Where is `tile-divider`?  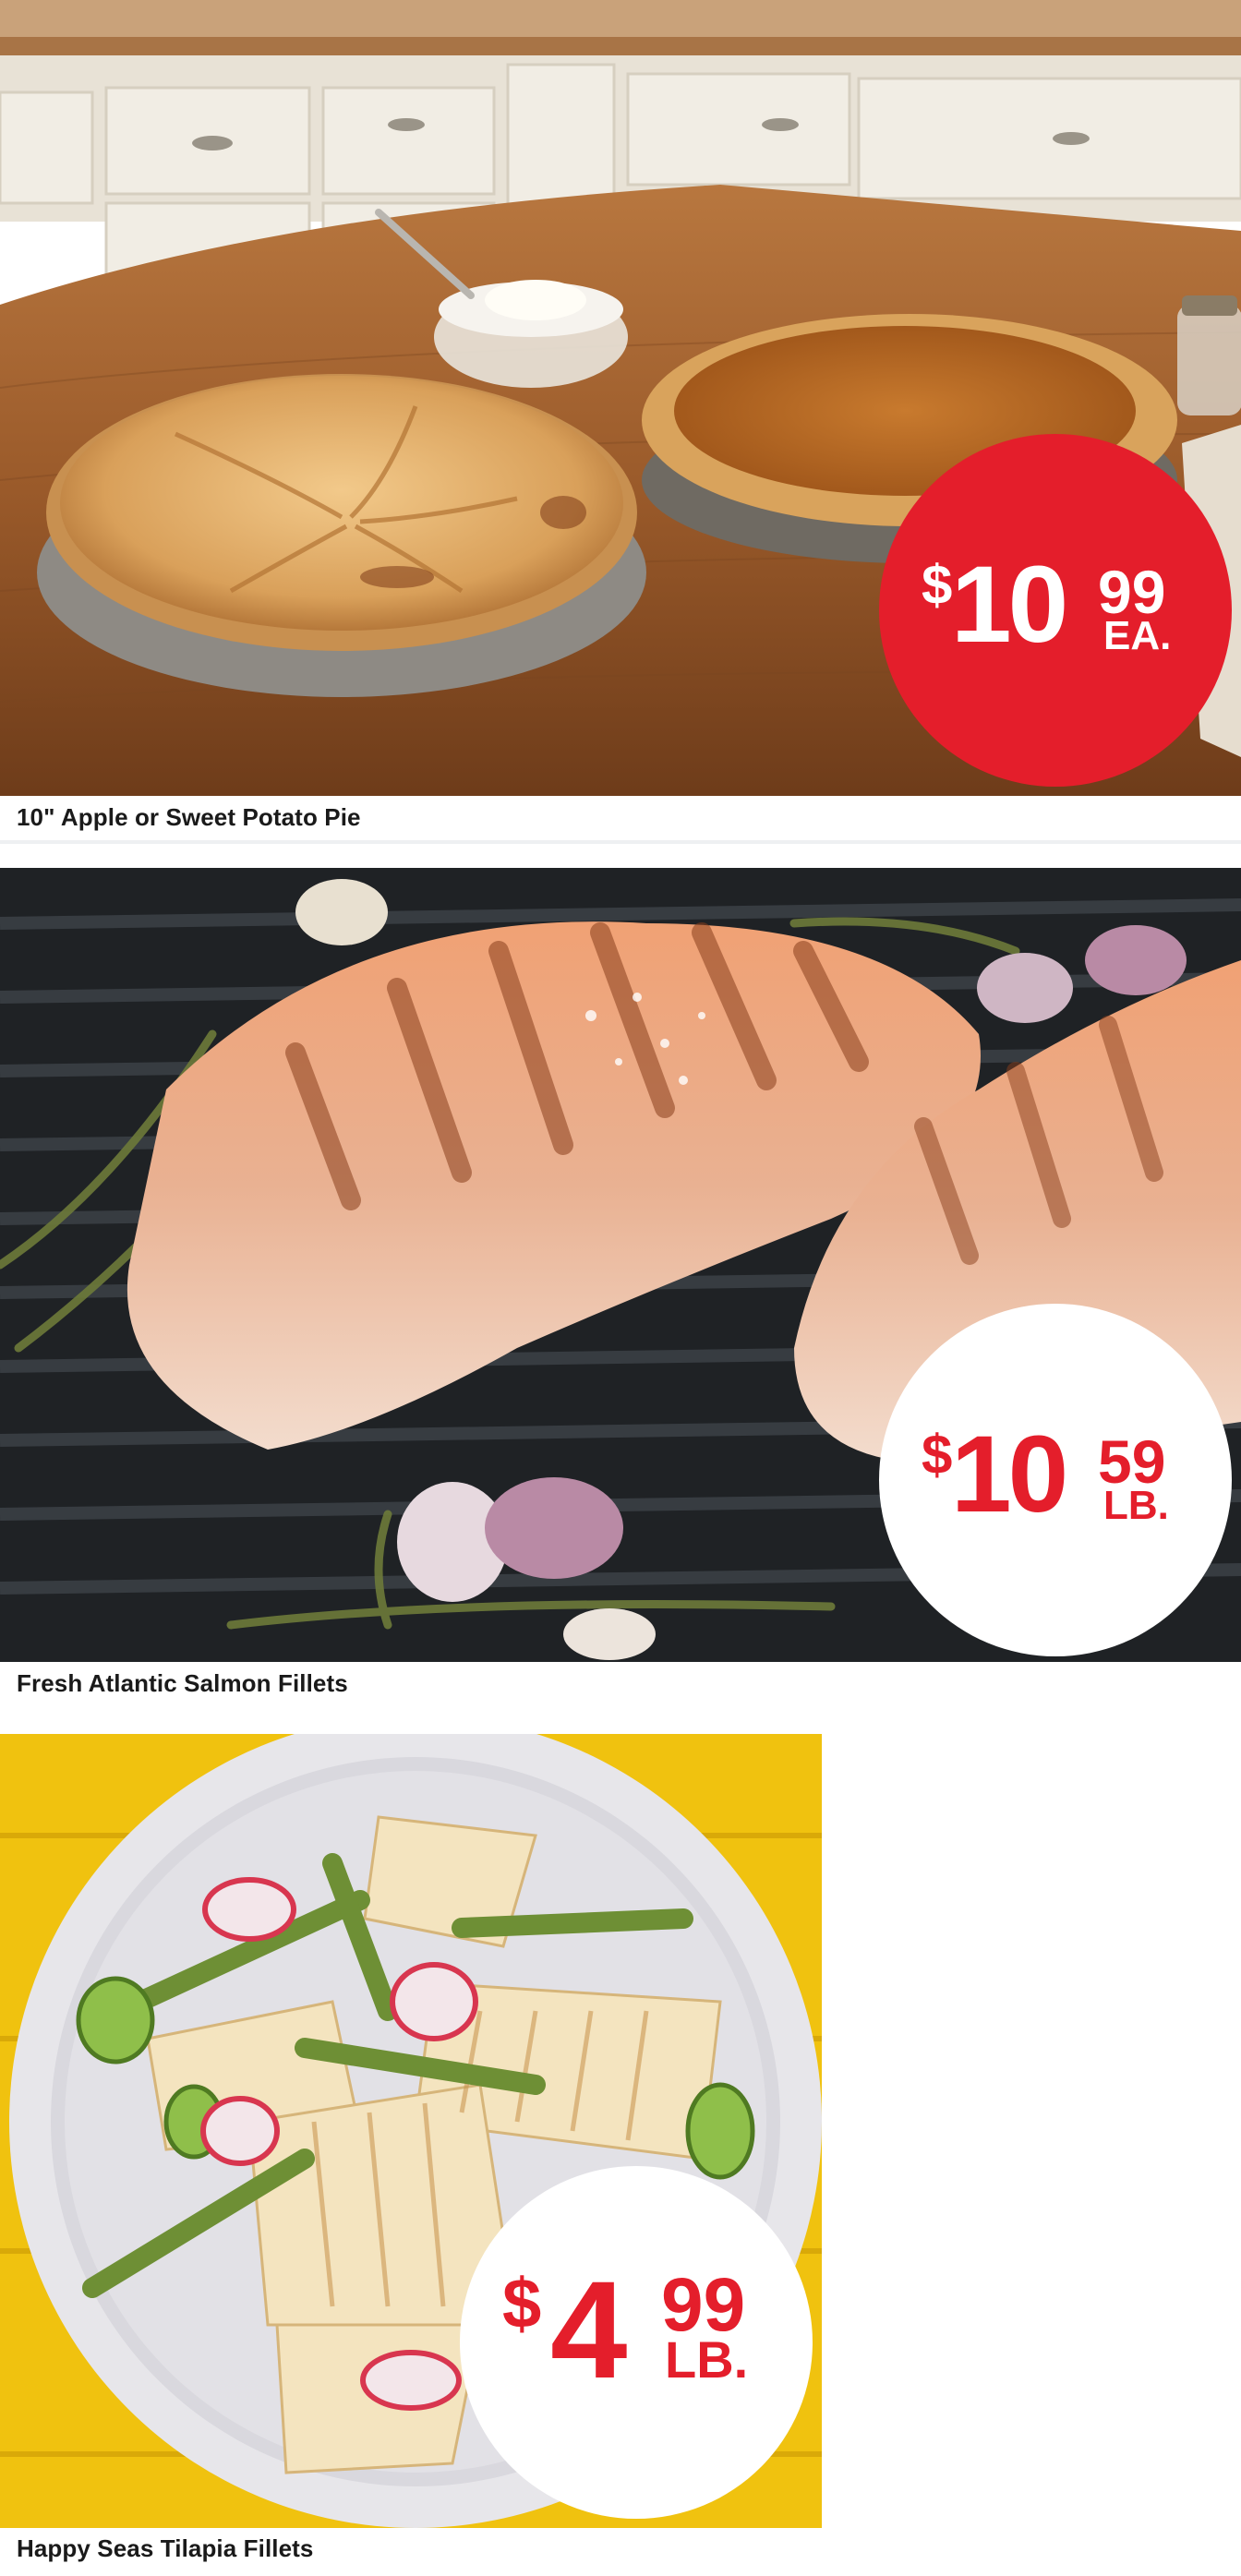 tile-divider is located at coordinates (621, 842).